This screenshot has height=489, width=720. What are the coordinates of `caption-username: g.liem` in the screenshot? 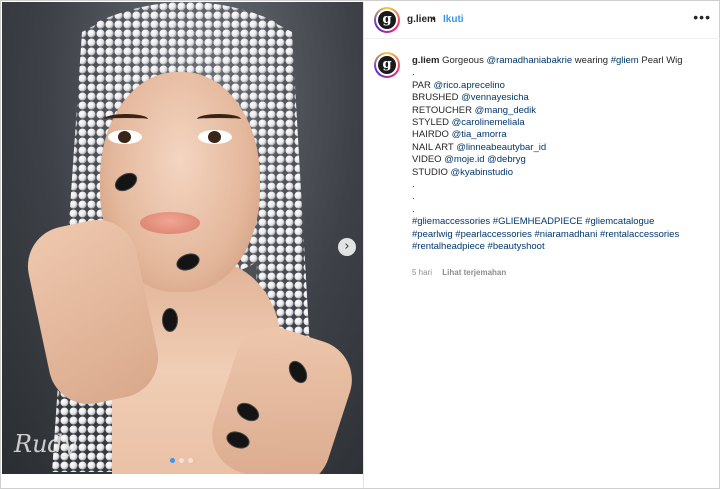 It's located at (425, 60).